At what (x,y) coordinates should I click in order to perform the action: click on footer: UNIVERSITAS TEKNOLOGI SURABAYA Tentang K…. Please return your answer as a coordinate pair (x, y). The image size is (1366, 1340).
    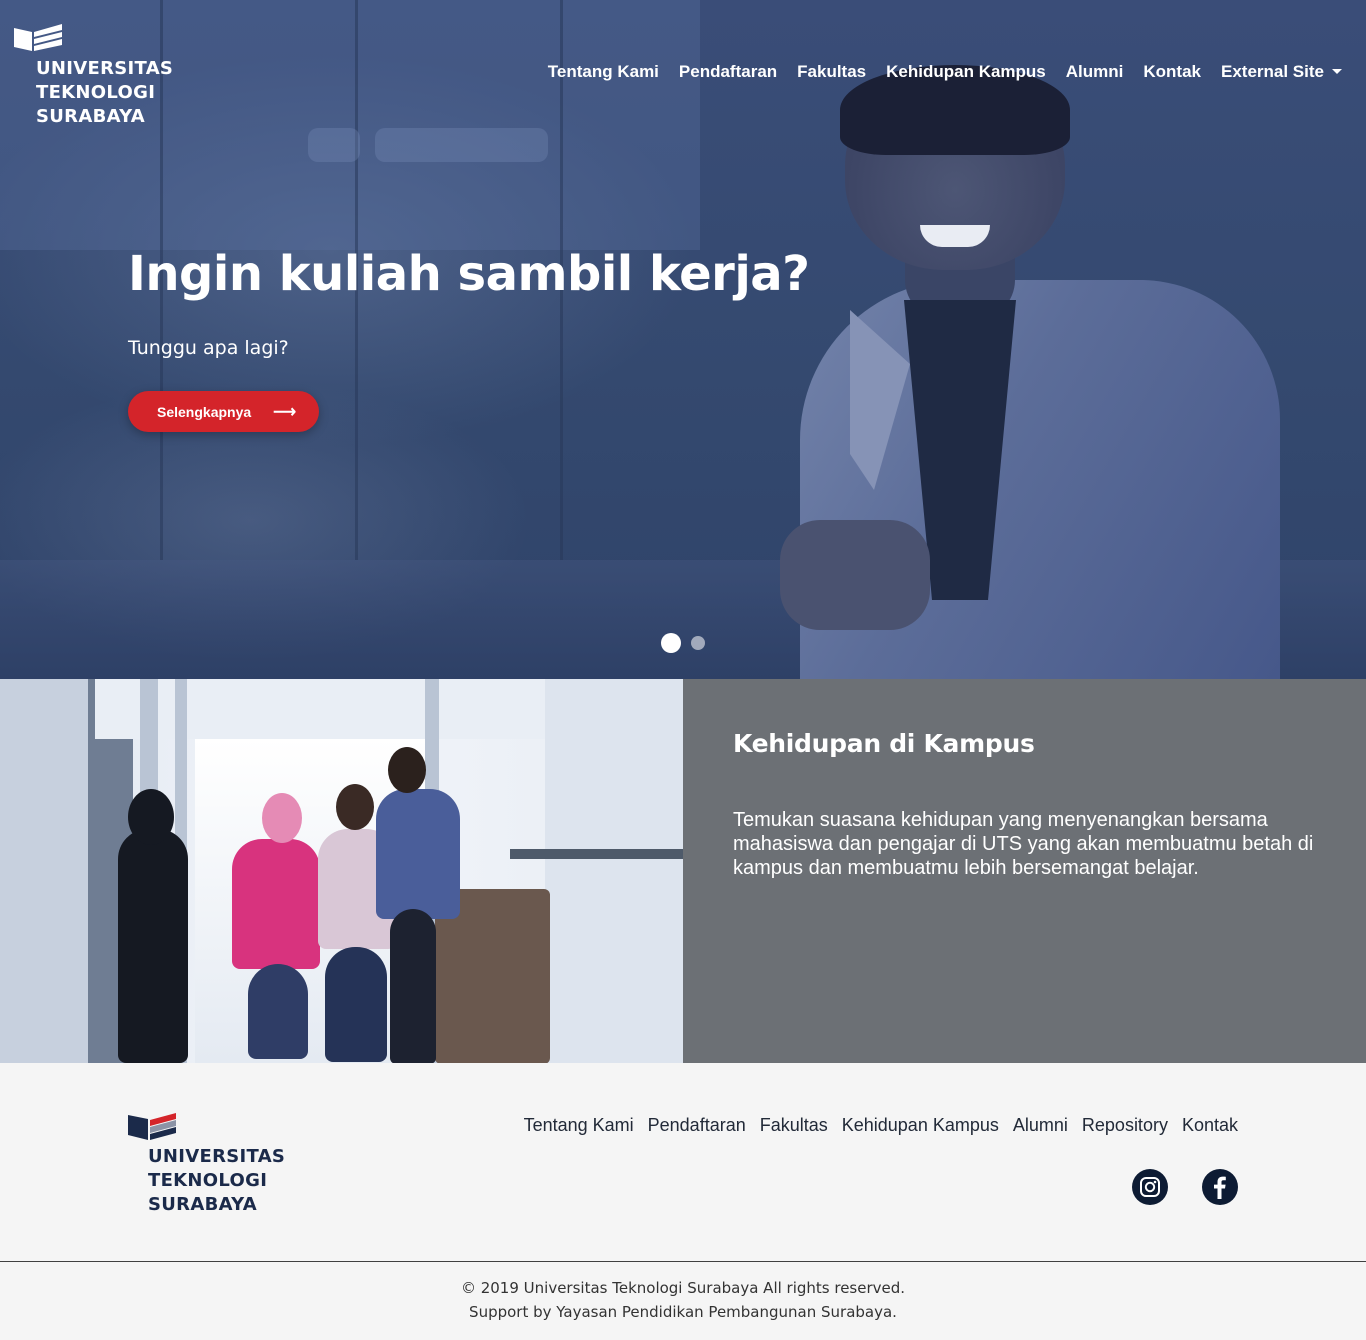
    Looking at the image, I should click on (683, 1162).